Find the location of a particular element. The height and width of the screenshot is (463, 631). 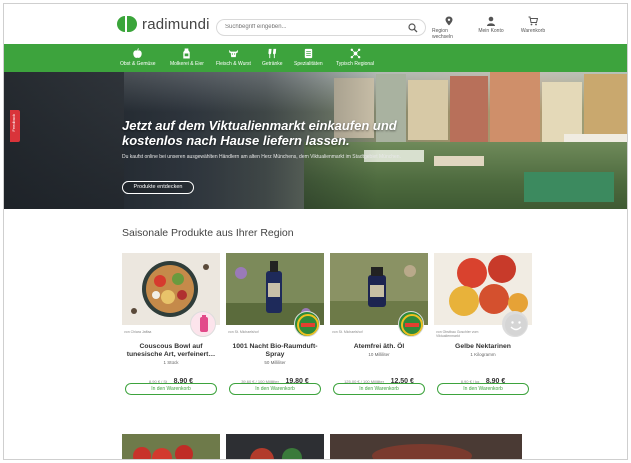

milk-icon is located at coordinates (187, 53).